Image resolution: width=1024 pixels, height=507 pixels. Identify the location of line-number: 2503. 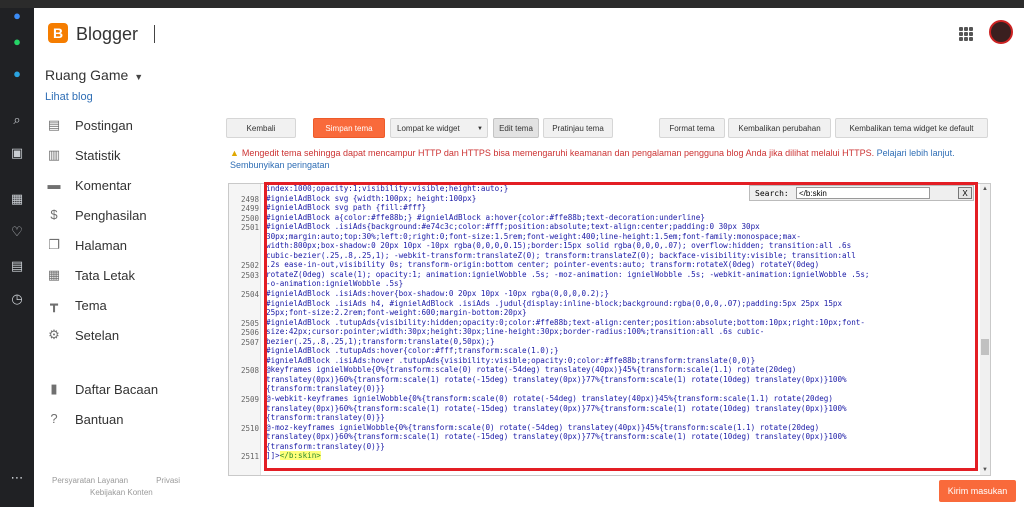
(249, 275).